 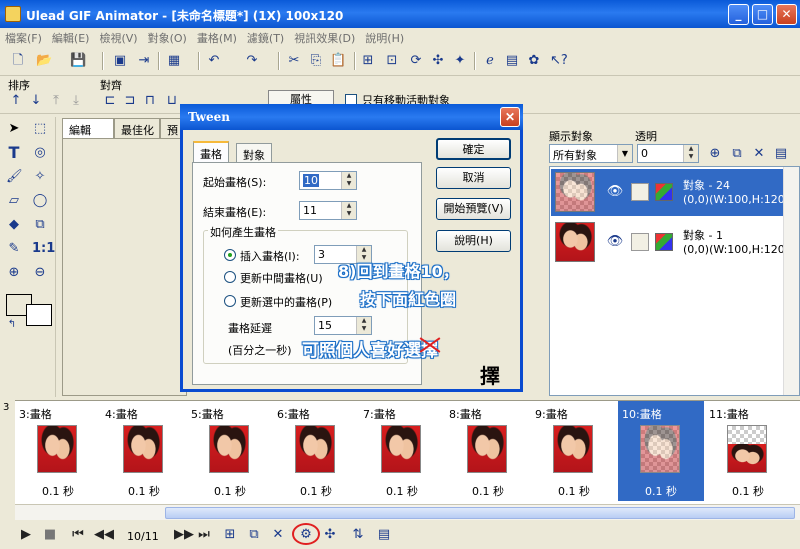 What do you see at coordinates (137, 128) in the screenshot?
I see `tab-optimize: 最佳化` at bounding box center [137, 128].